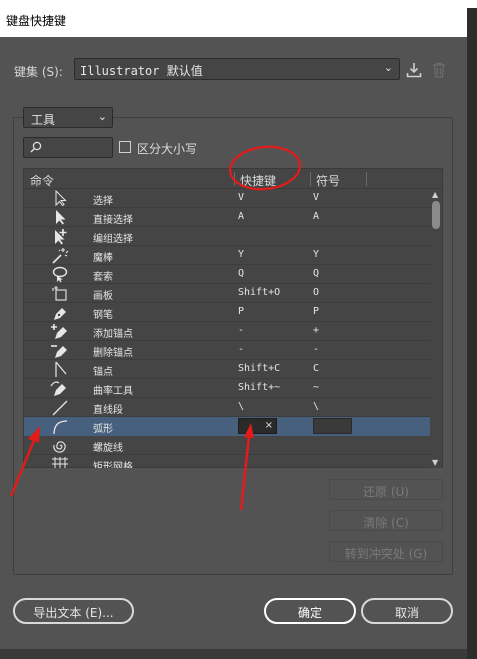 The image size is (477, 659). What do you see at coordinates (241, 273) in the screenshot?
I see `shortcut-value: Q` at bounding box center [241, 273].